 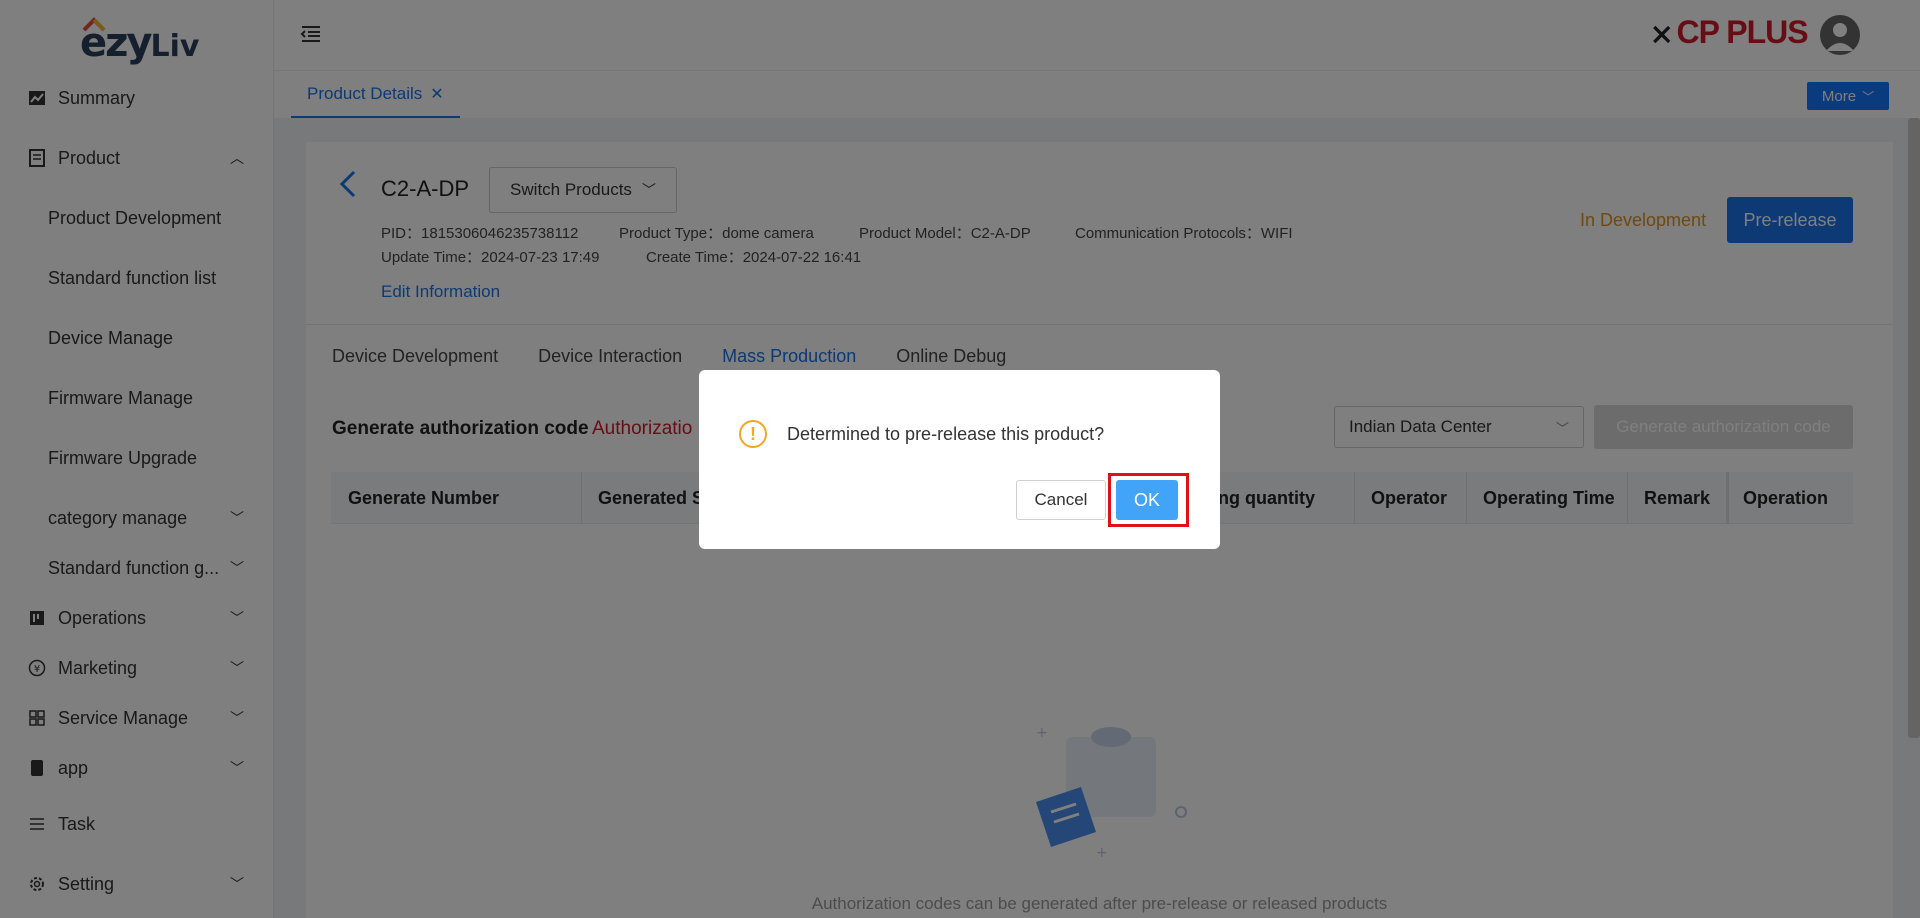 I want to click on warning-icon: !, so click(x=753, y=434).